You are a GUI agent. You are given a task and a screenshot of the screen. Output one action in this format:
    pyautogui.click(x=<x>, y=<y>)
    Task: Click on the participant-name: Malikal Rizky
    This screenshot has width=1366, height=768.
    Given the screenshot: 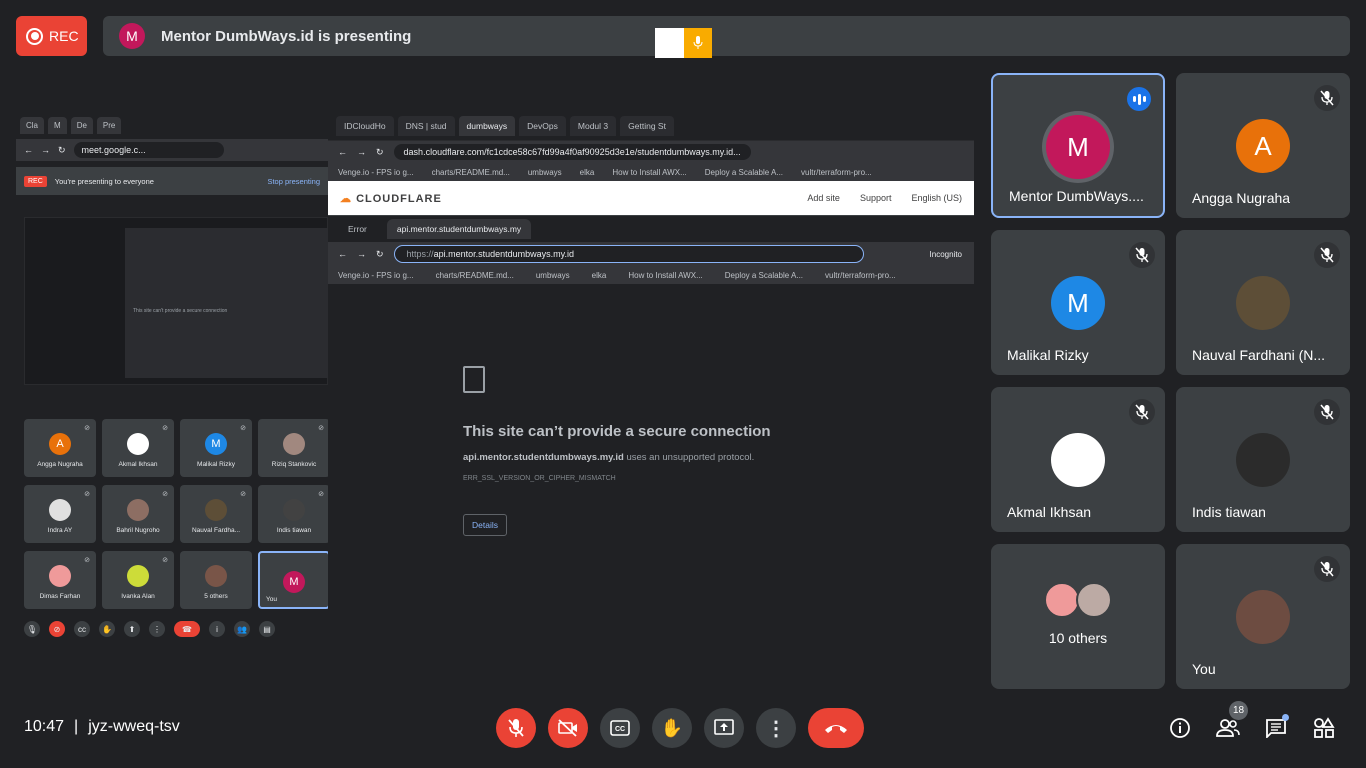 What is the action you would take?
    pyautogui.click(x=1048, y=355)
    